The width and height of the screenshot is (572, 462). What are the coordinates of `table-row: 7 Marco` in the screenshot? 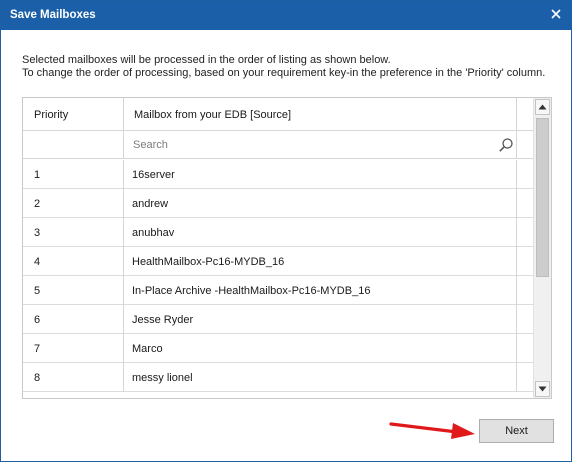 It's located at (278, 348).